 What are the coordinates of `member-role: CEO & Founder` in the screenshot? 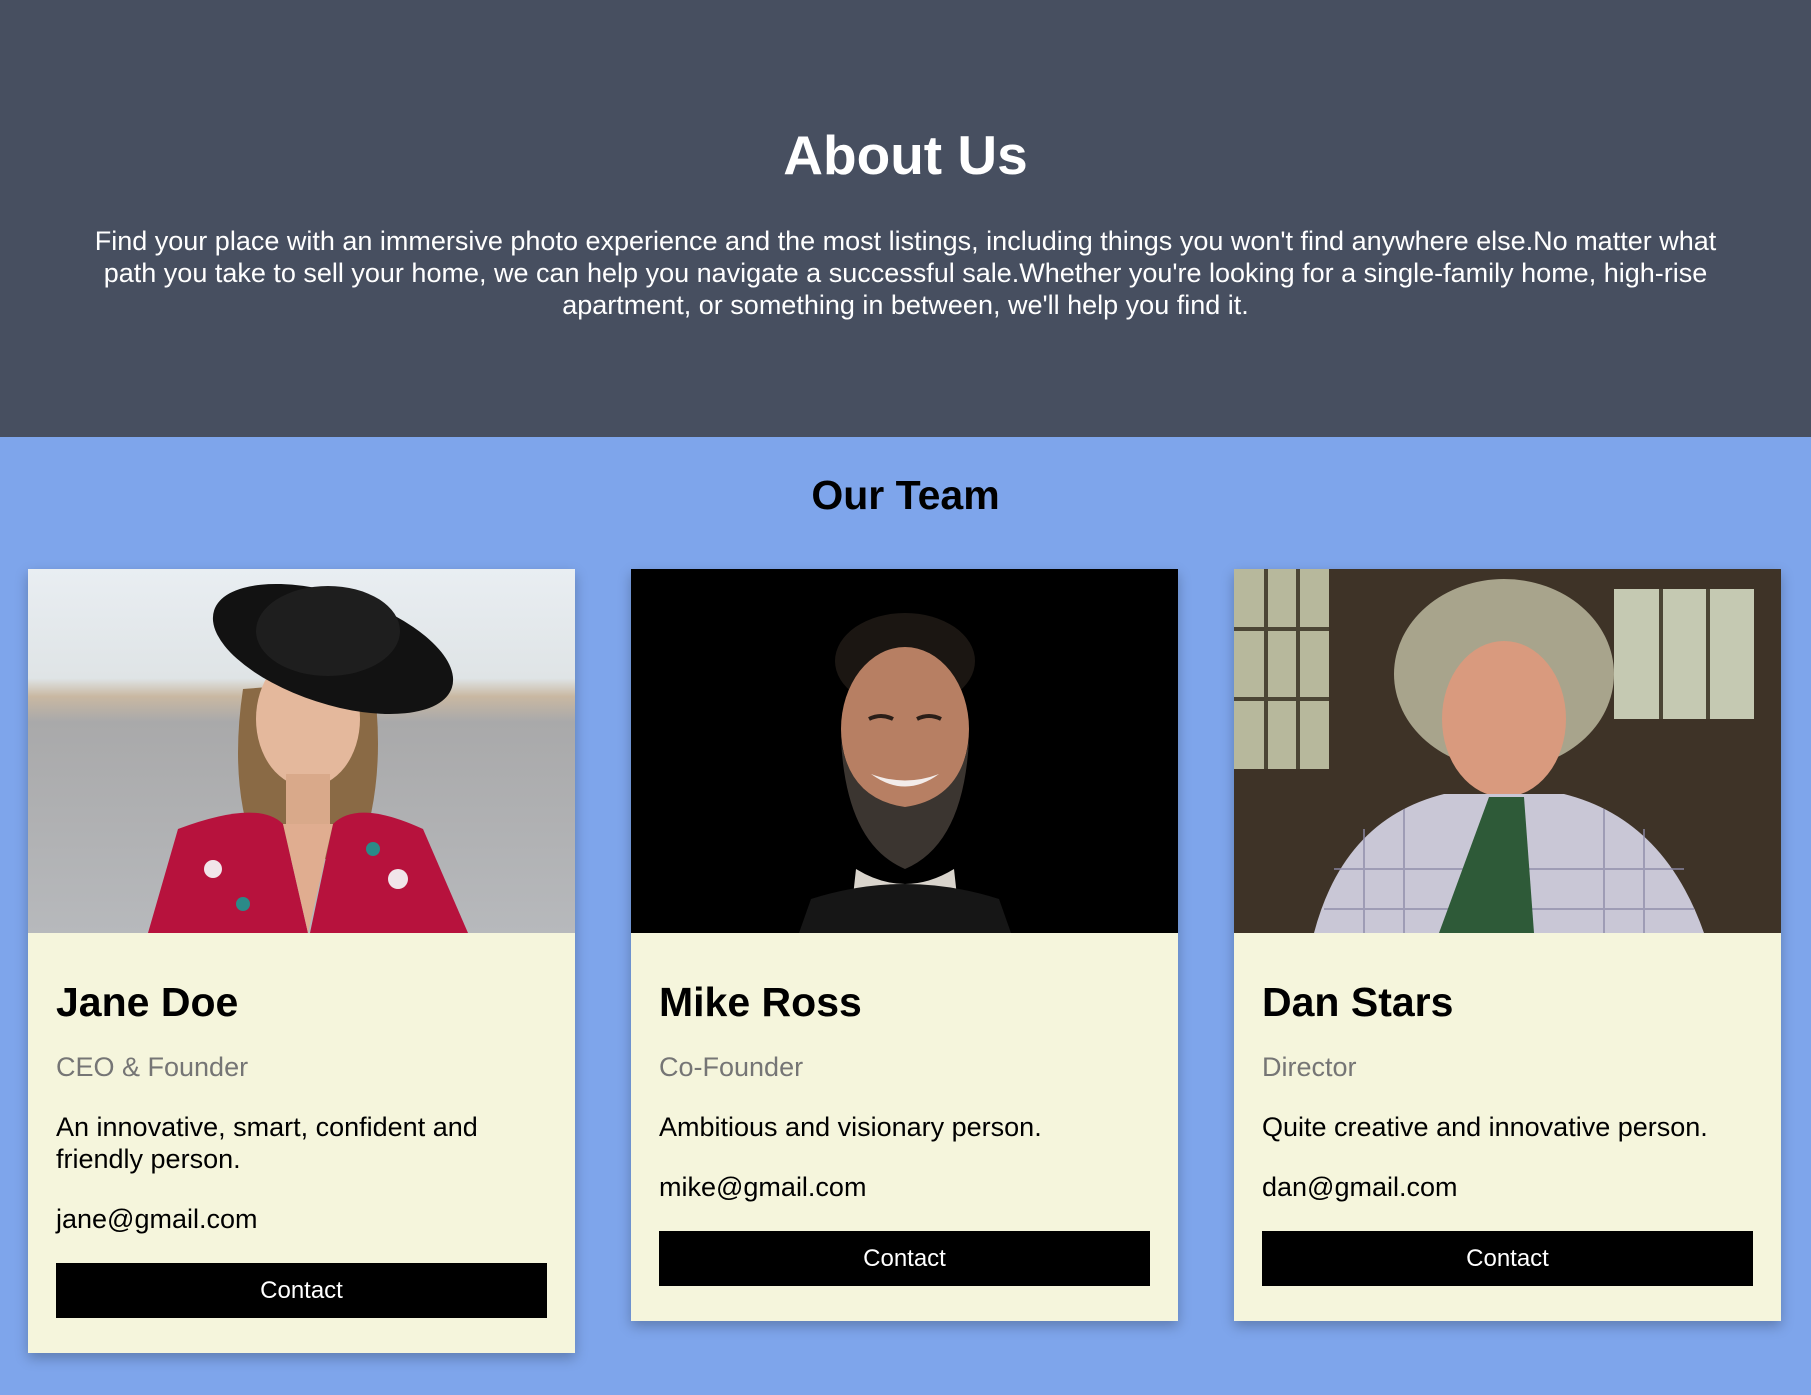 It's located at (152, 1067).